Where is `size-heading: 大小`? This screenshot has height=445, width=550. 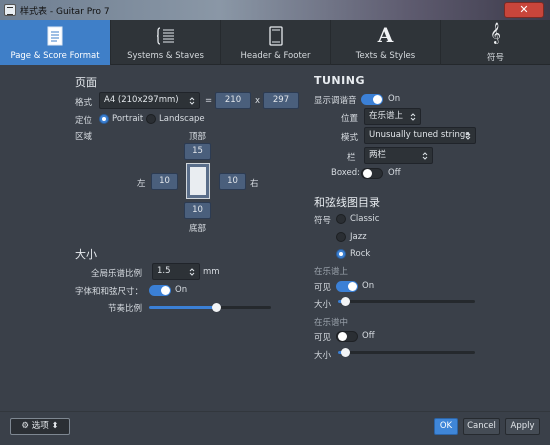
size-heading: 大小 is located at coordinates (86, 254).